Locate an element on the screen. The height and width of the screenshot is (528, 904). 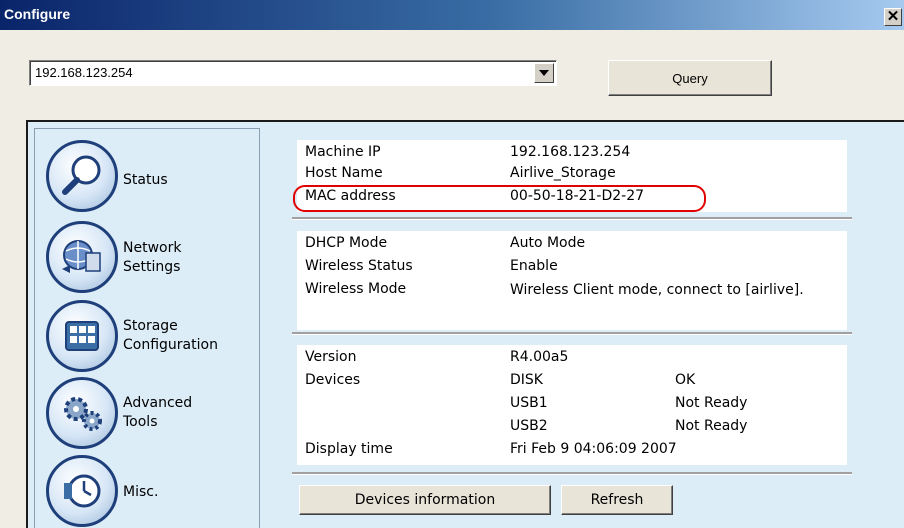
clock-icon is located at coordinates (82, 491).